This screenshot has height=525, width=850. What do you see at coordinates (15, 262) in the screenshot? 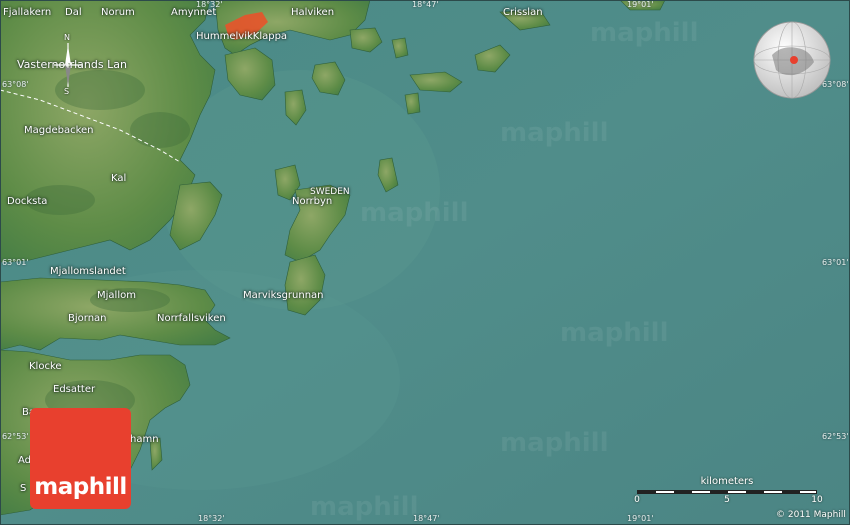
I see `coord-left-2: 63°01'` at bounding box center [15, 262].